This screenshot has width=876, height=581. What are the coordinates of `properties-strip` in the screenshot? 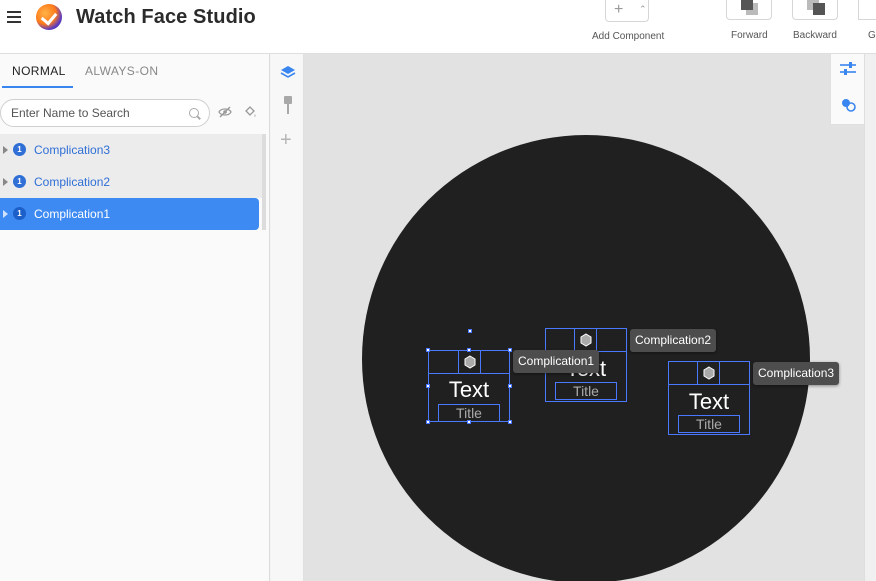 It's located at (847, 89).